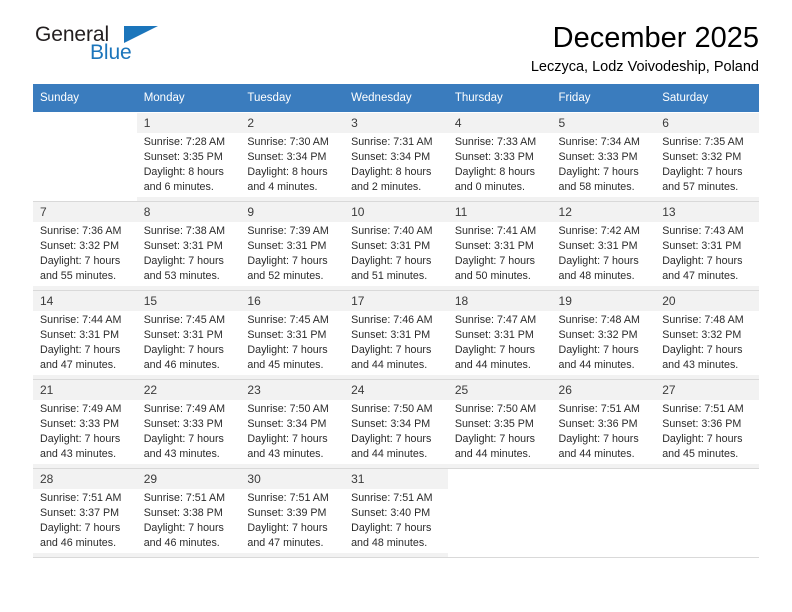 The height and width of the screenshot is (612, 792). What do you see at coordinates (700, 276) in the screenshot?
I see `day-detail-line: and 47 minutes.` at bounding box center [700, 276].